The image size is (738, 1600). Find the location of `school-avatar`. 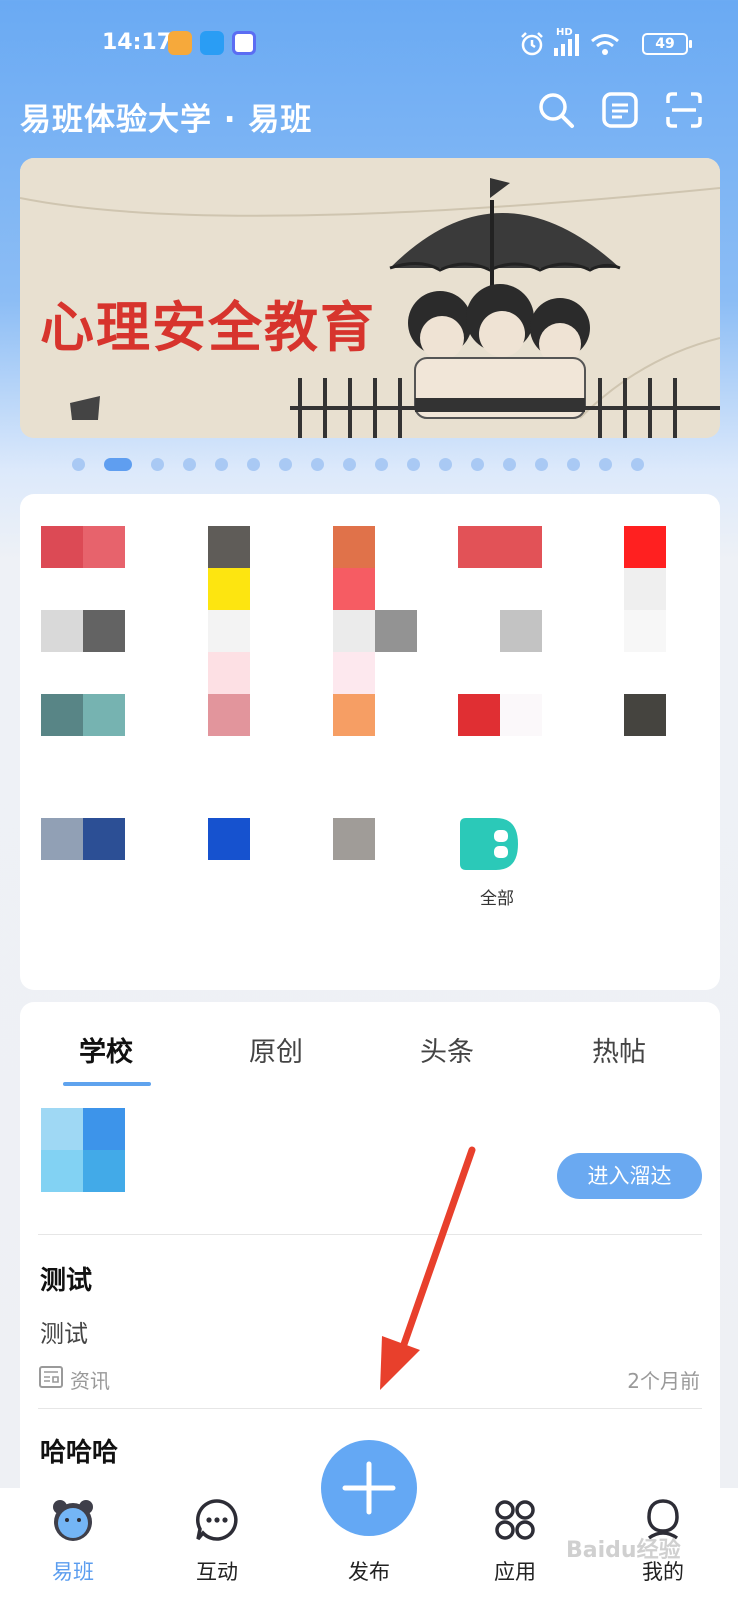

school-avatar is located at coordinates (83, 1150).